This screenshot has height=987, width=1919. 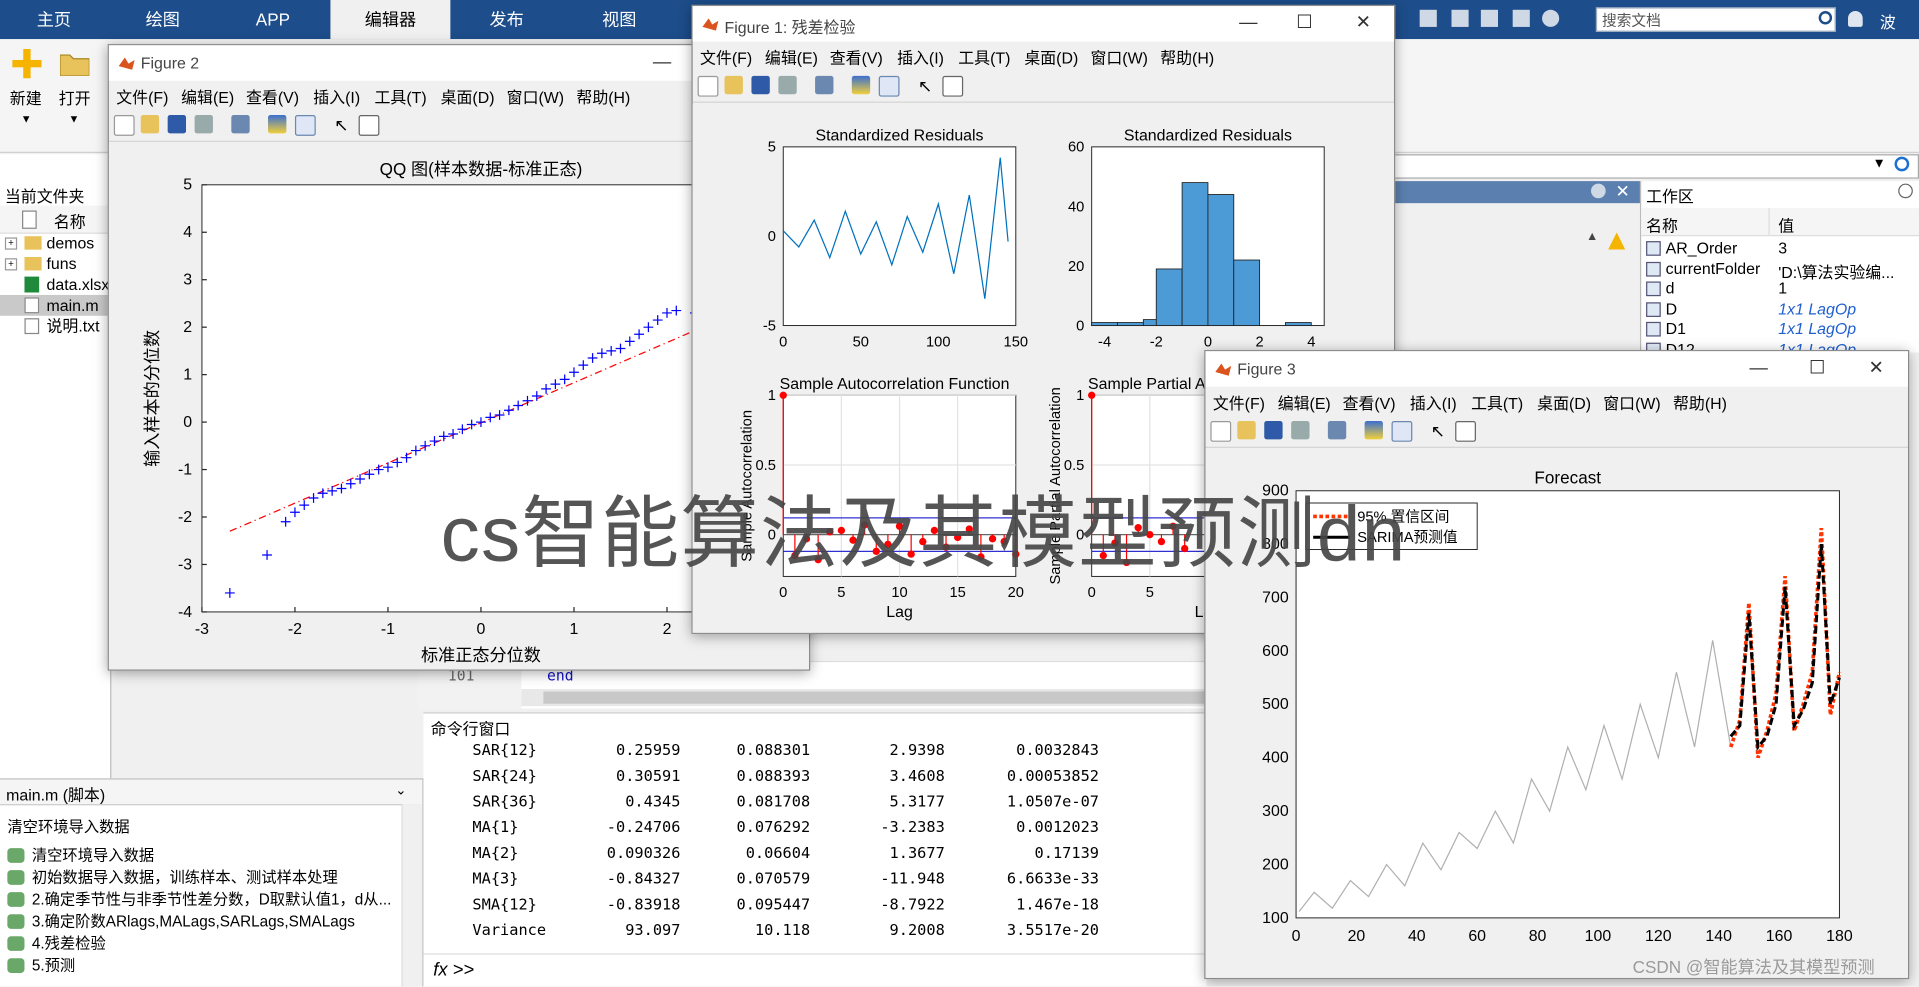 I want to click on warning-icon, so click(x=1617, y=241).